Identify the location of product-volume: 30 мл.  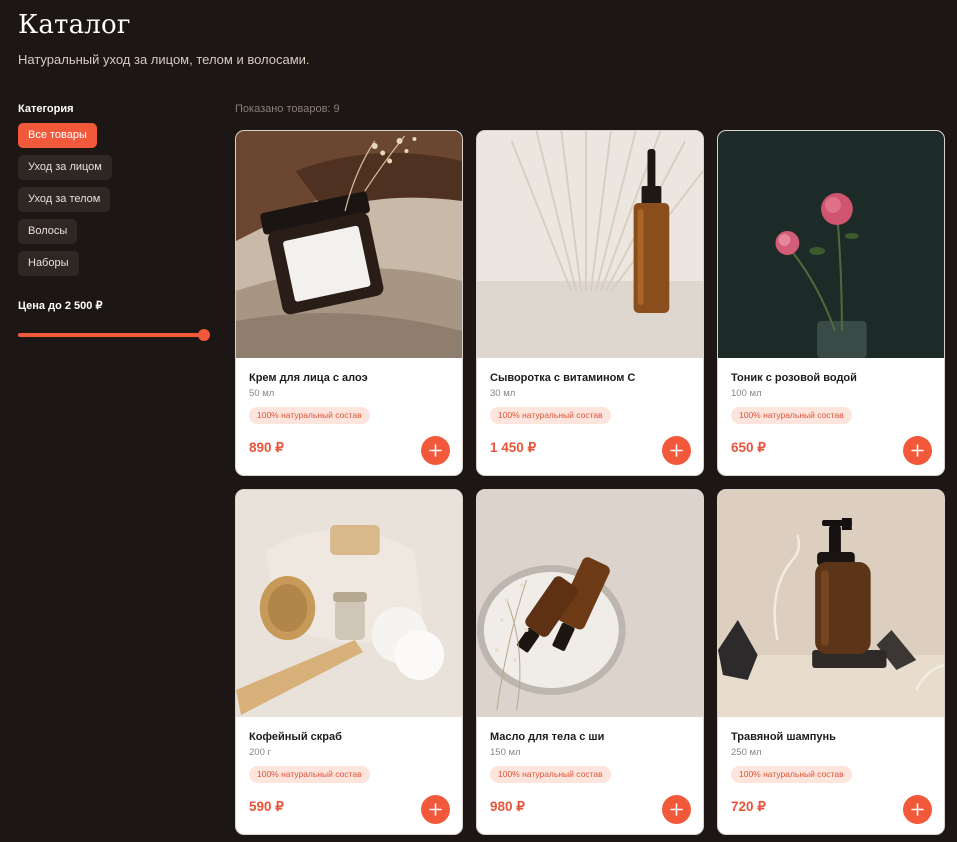
(503, 393).